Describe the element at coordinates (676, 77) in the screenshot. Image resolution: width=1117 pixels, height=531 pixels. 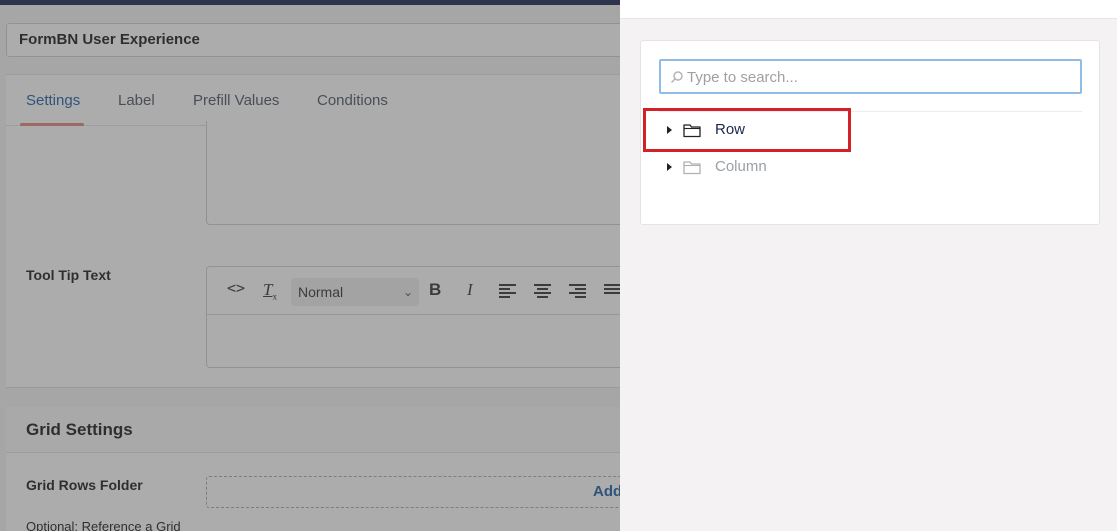
I see `search-icon` at that location.